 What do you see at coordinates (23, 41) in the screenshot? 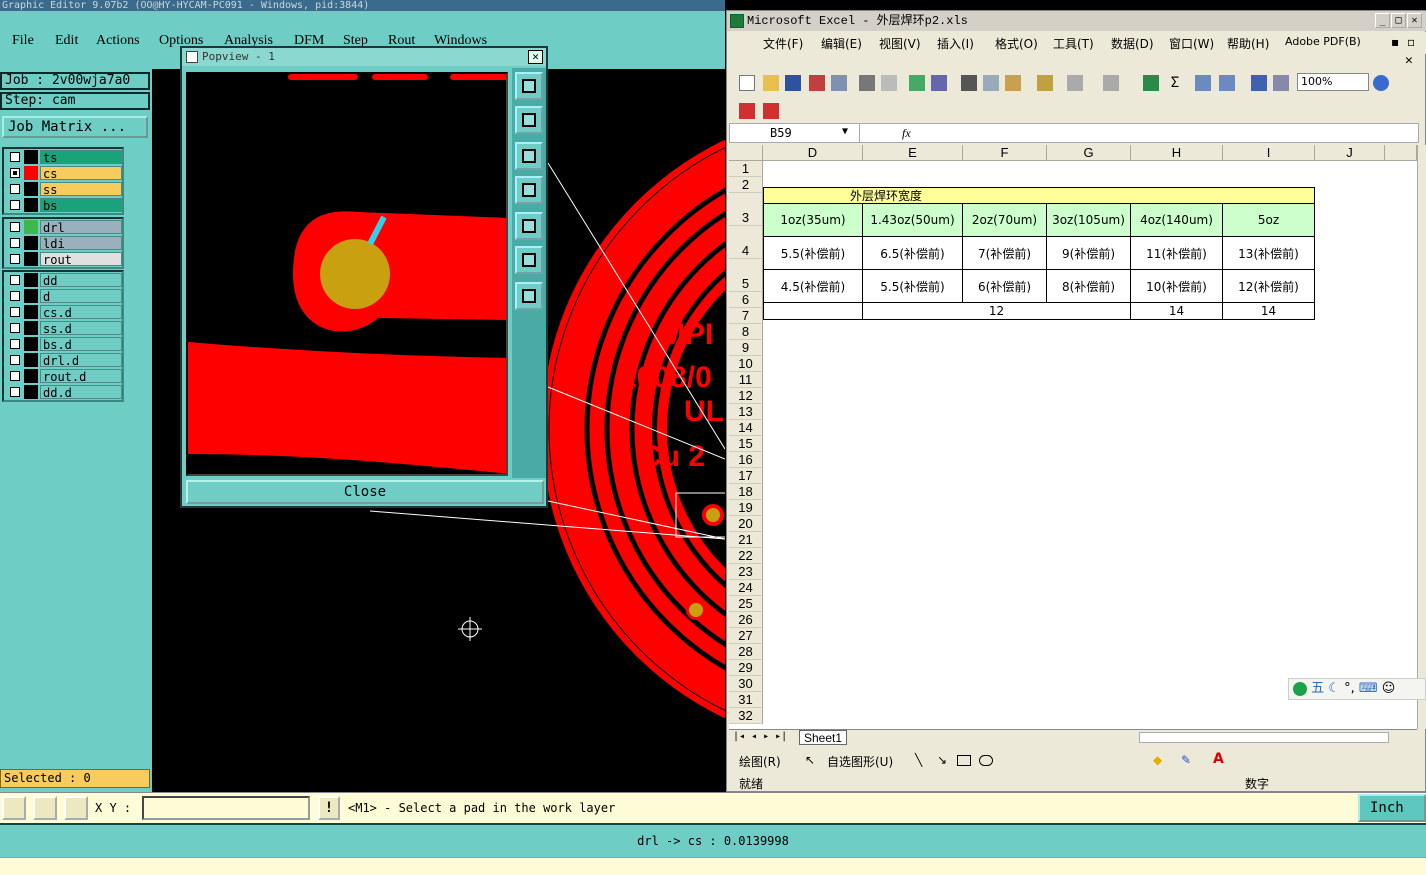
I see `menu-file: File` at bounding box center [23, 41].